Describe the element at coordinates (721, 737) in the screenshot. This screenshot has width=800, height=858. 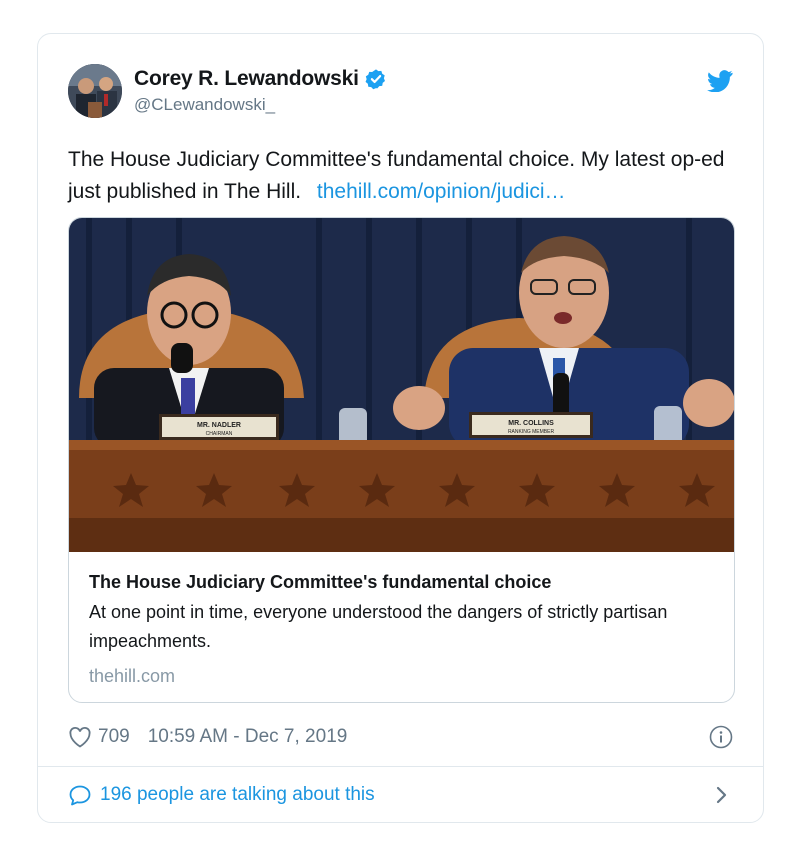
I see `info-icon` at that location.